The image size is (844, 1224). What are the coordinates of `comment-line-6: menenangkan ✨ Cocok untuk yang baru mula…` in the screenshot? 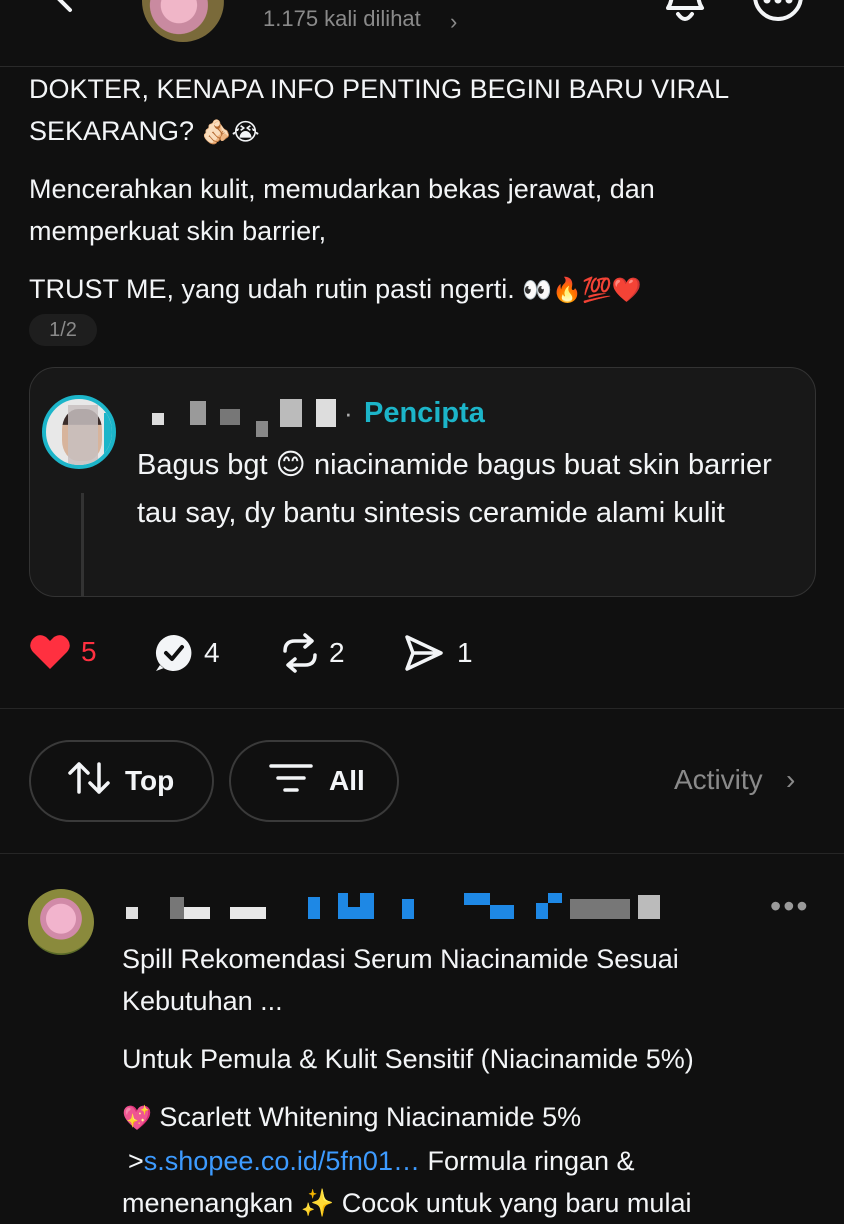 It's located at (407, 1203).